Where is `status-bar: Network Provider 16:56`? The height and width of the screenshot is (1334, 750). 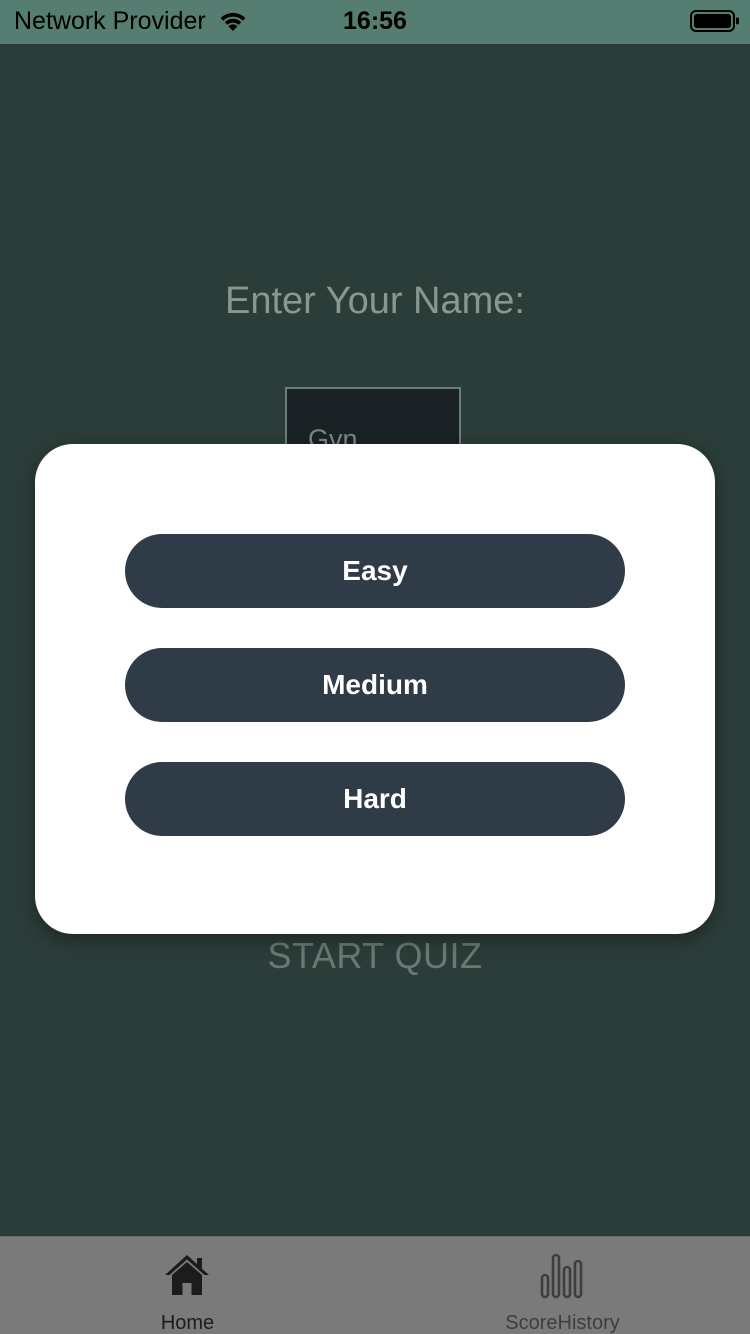 status-bar: Network Provider 16:56 is located at coordinates (375, 22).